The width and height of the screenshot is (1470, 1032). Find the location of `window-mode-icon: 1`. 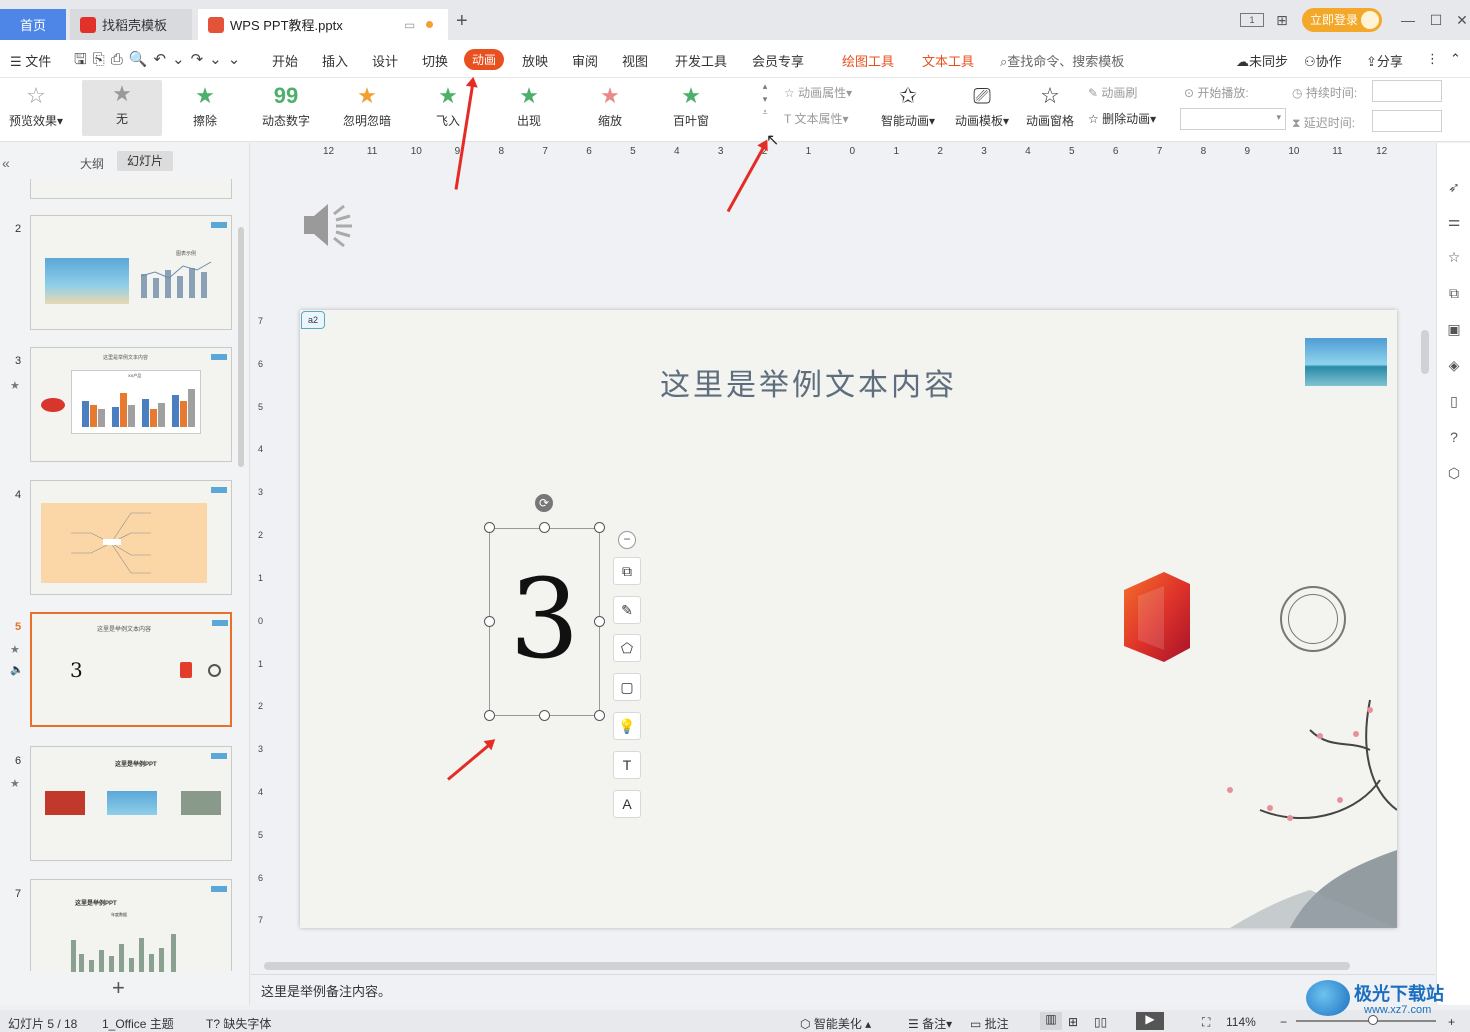

window-mode-icon: 1 is located at coordinates (1252, 20).